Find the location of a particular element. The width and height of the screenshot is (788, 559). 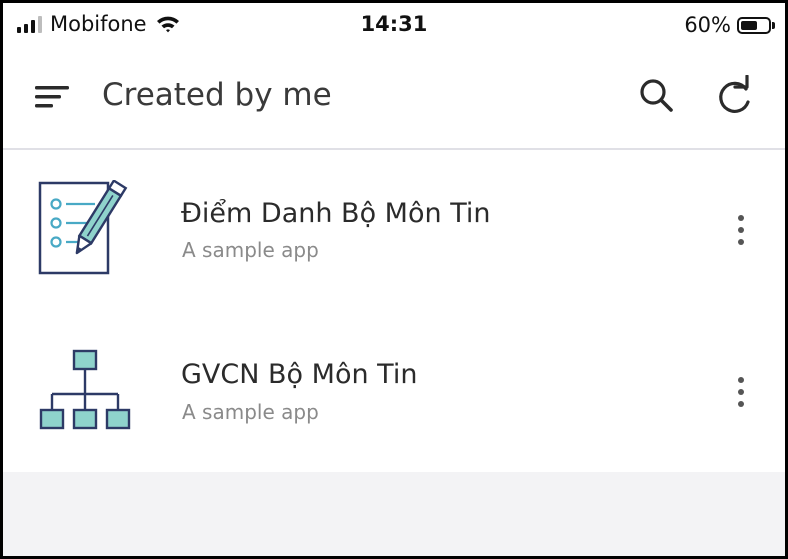

status-time: 14:31 is located at coordinates (394, 24).